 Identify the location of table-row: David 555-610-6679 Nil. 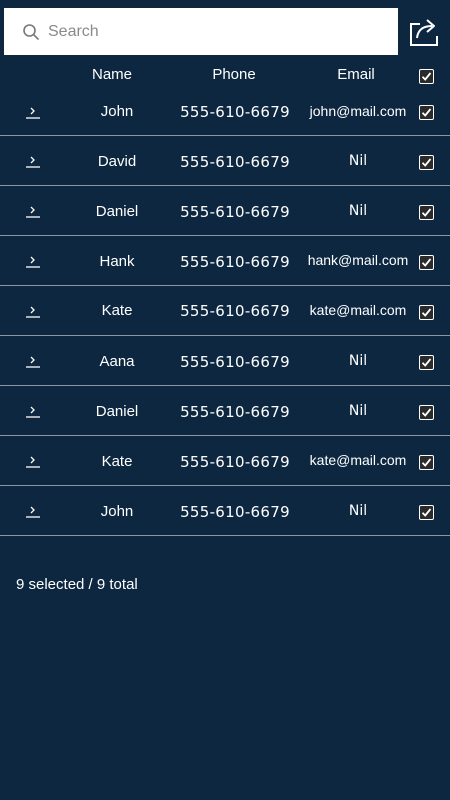
(225, 161).